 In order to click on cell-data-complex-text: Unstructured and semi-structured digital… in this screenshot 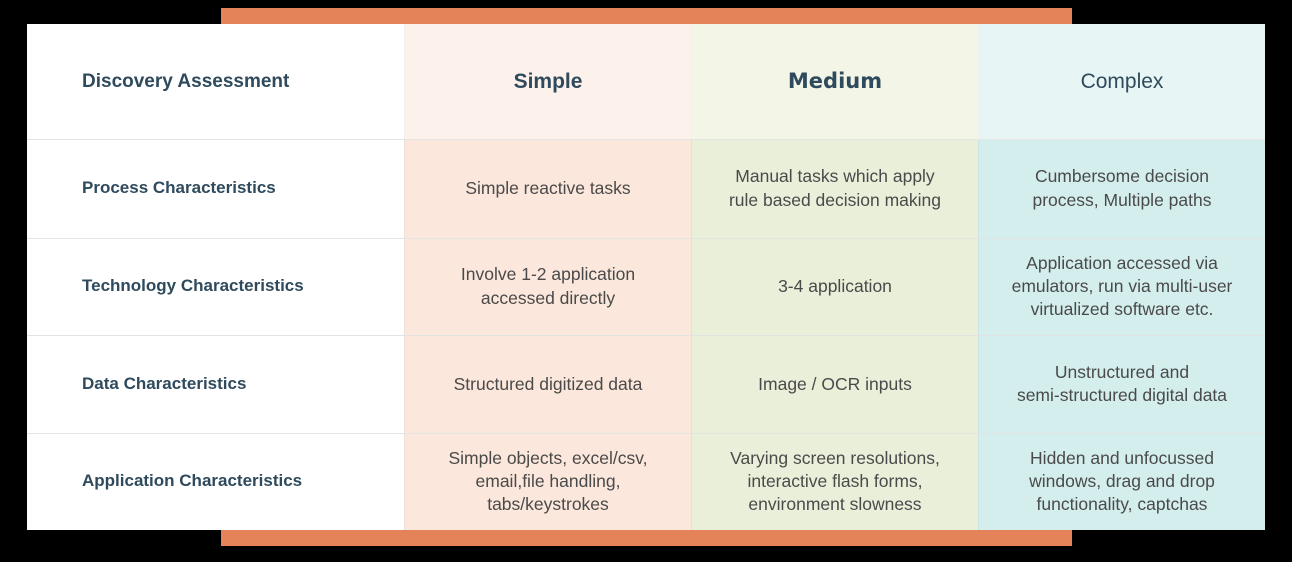, I will do `click(1122, 383)`.